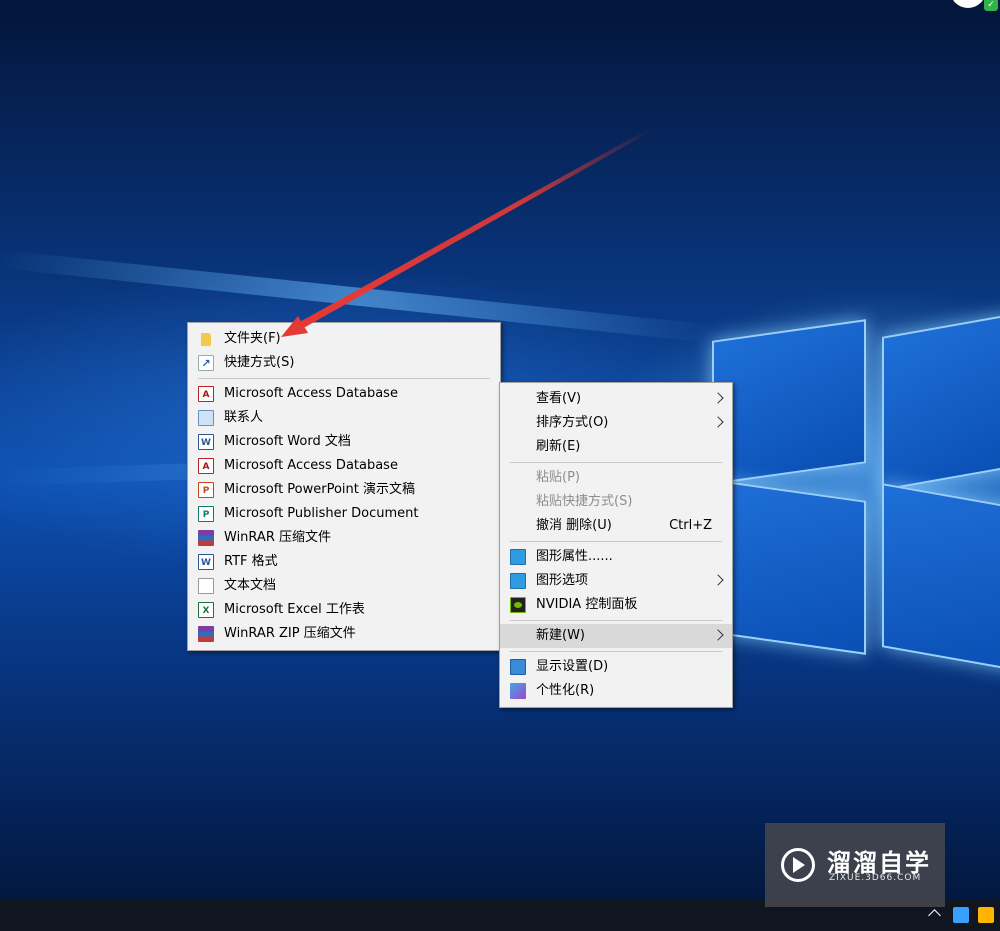 Image resolution: width=1000 pixels, height=931 pixels. I want to click on nvidia-icon, so click(518, 605).